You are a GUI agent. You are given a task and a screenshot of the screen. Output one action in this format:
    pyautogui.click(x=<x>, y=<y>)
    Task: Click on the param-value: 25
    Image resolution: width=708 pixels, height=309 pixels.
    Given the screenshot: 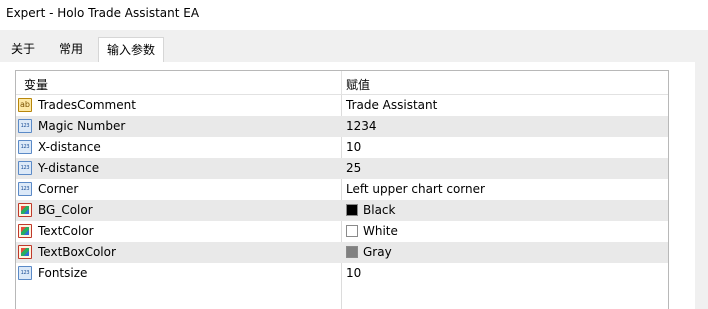 What is the action you would take?
    pyautogui.click(x=353, y=168)
    